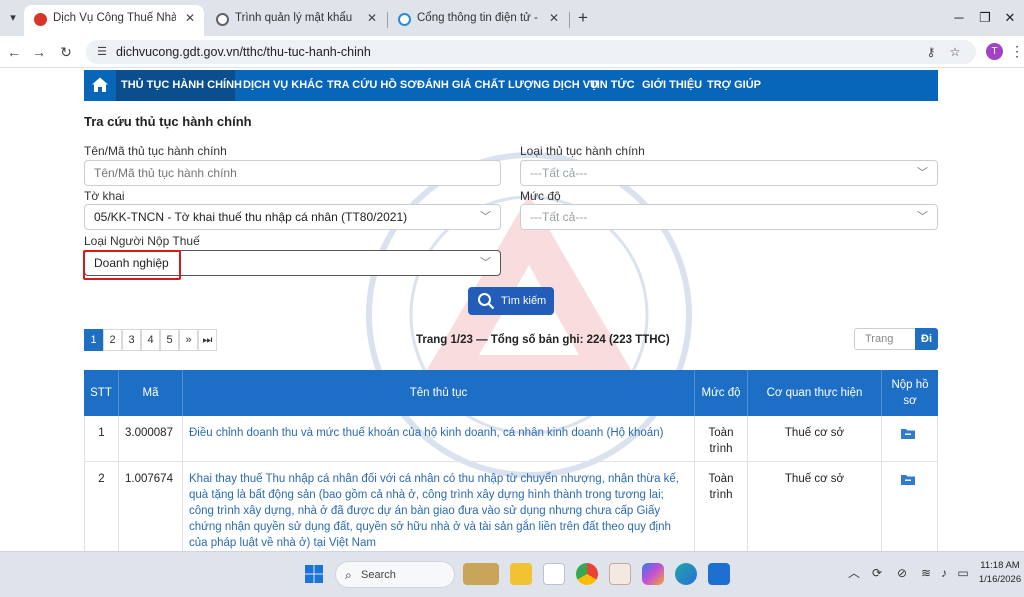 The image size is (1024, 597). I want to click on tab-title: Trình quản lý mật khẩu, so click(294, 18).